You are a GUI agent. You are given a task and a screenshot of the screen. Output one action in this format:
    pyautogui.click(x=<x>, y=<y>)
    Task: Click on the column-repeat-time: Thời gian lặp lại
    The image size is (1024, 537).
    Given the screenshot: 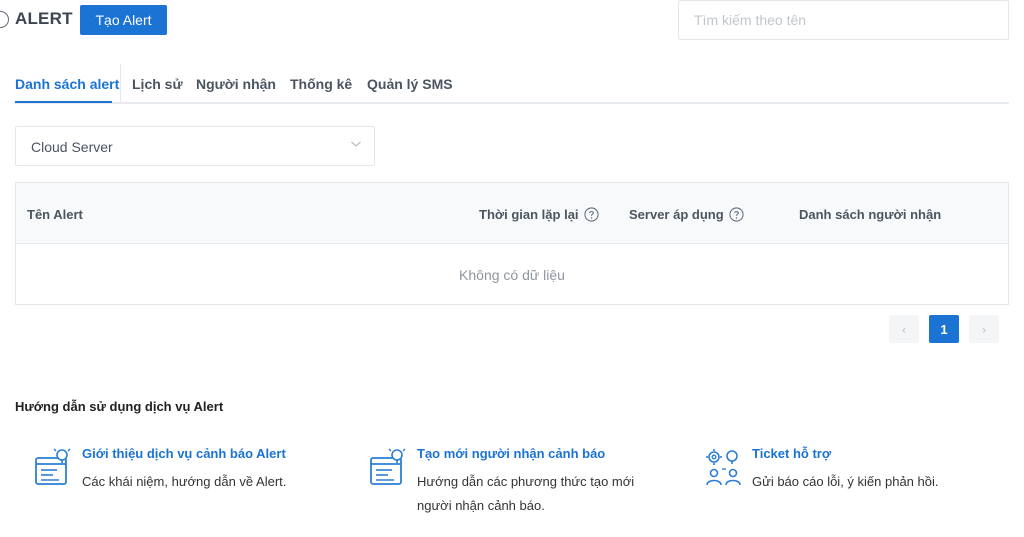 What is the action you would take?
    pyautogui.click(x=539, y=214)
    